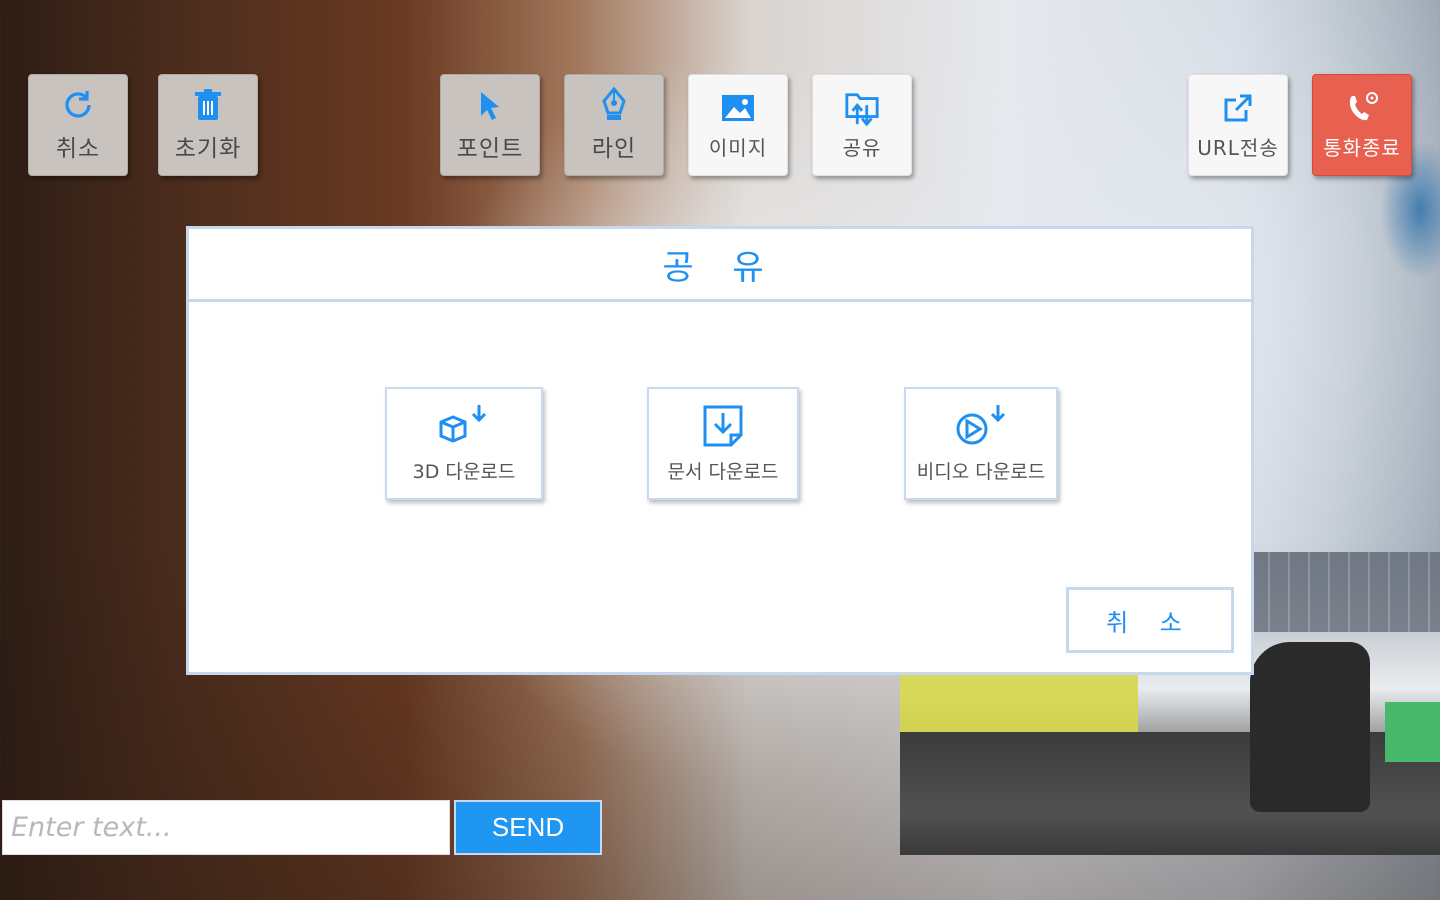 Image resolution: width=1440 pixels, height=900 pixels. I want to click on image-tool-button: 이미지, so click(738, 125).